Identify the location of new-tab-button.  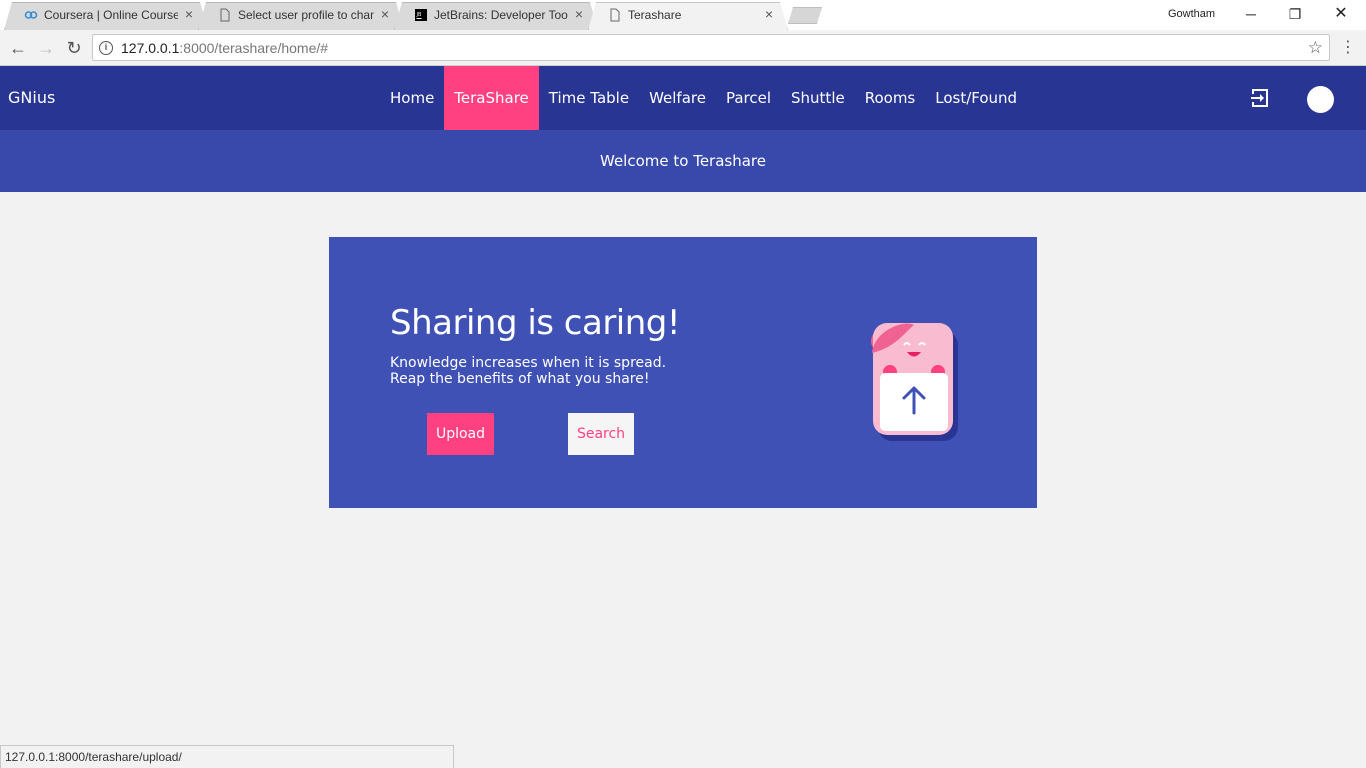
(805, 15).